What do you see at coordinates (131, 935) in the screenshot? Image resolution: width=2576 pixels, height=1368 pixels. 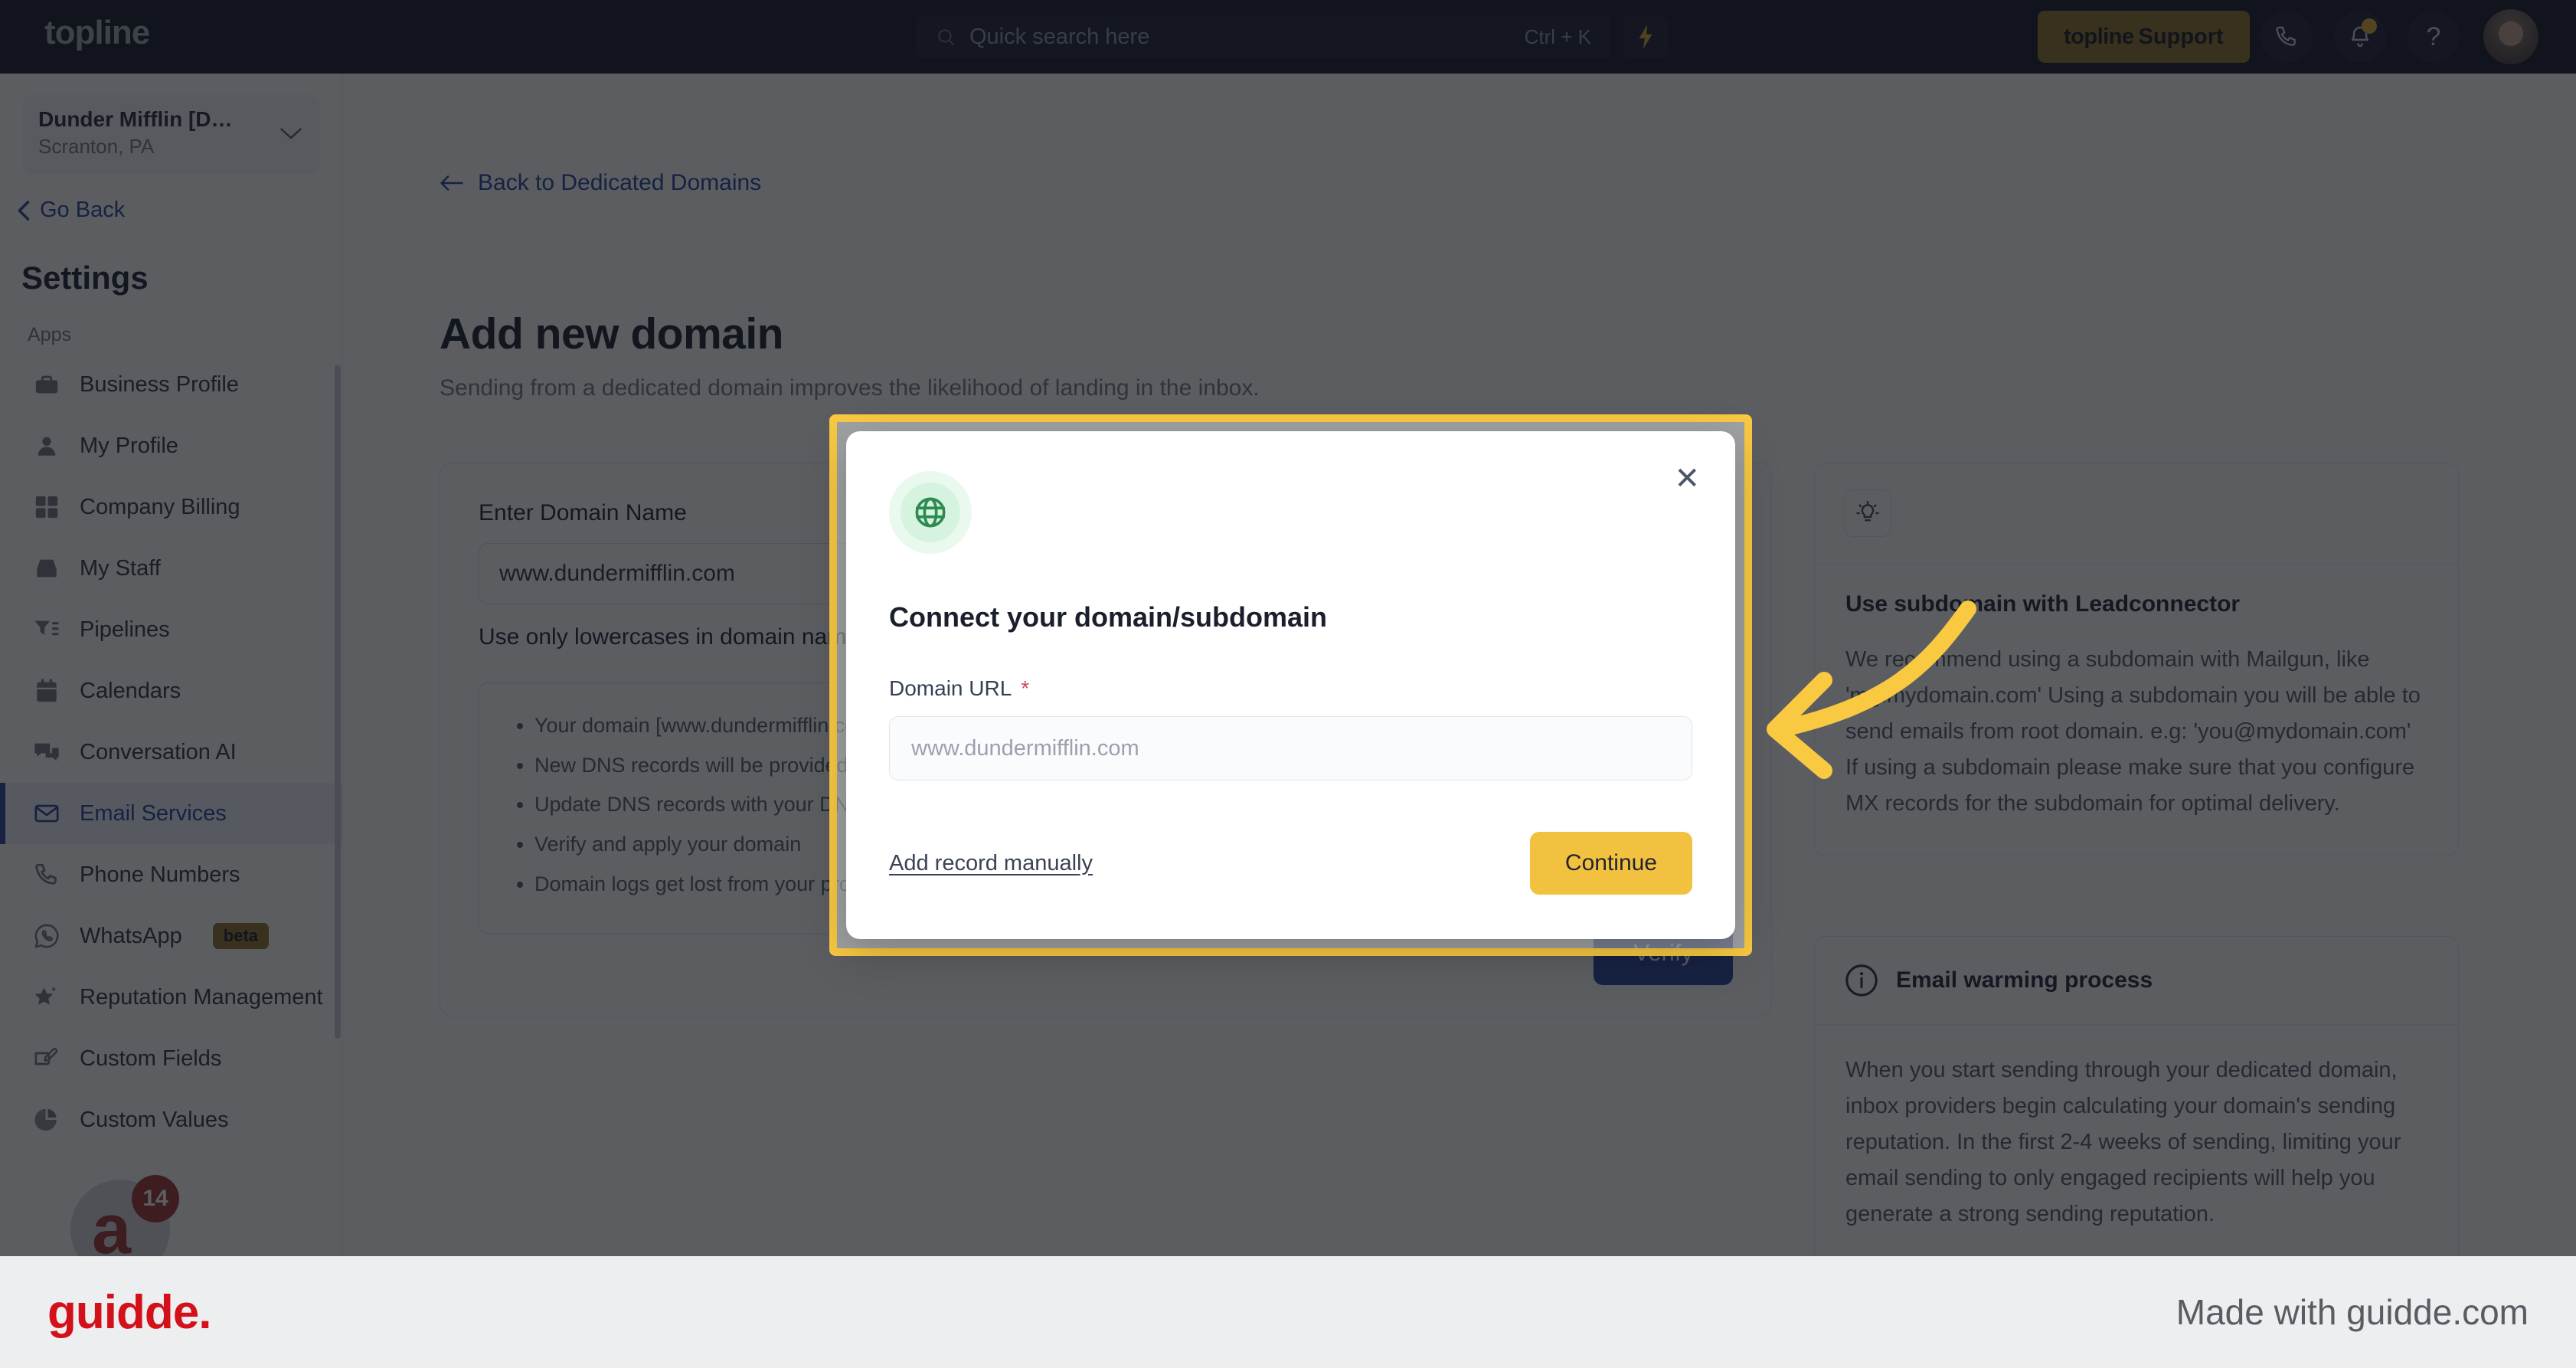 I see `sidebar-item-label: WhatsApp` at bounding box center [131, 935].